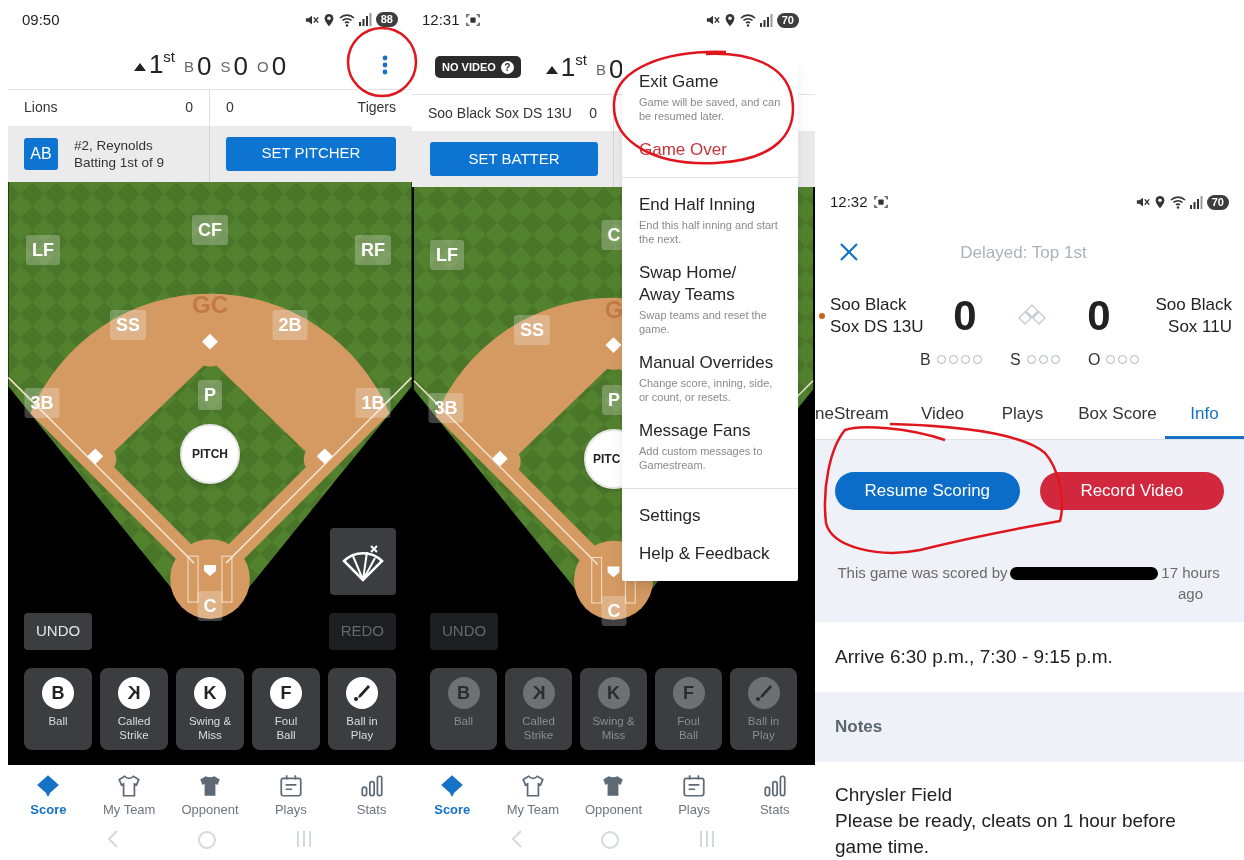 The width and height of the screenshot is (1244, 860). I want to click on credit-text: This game was scored by, so click(922, 572).